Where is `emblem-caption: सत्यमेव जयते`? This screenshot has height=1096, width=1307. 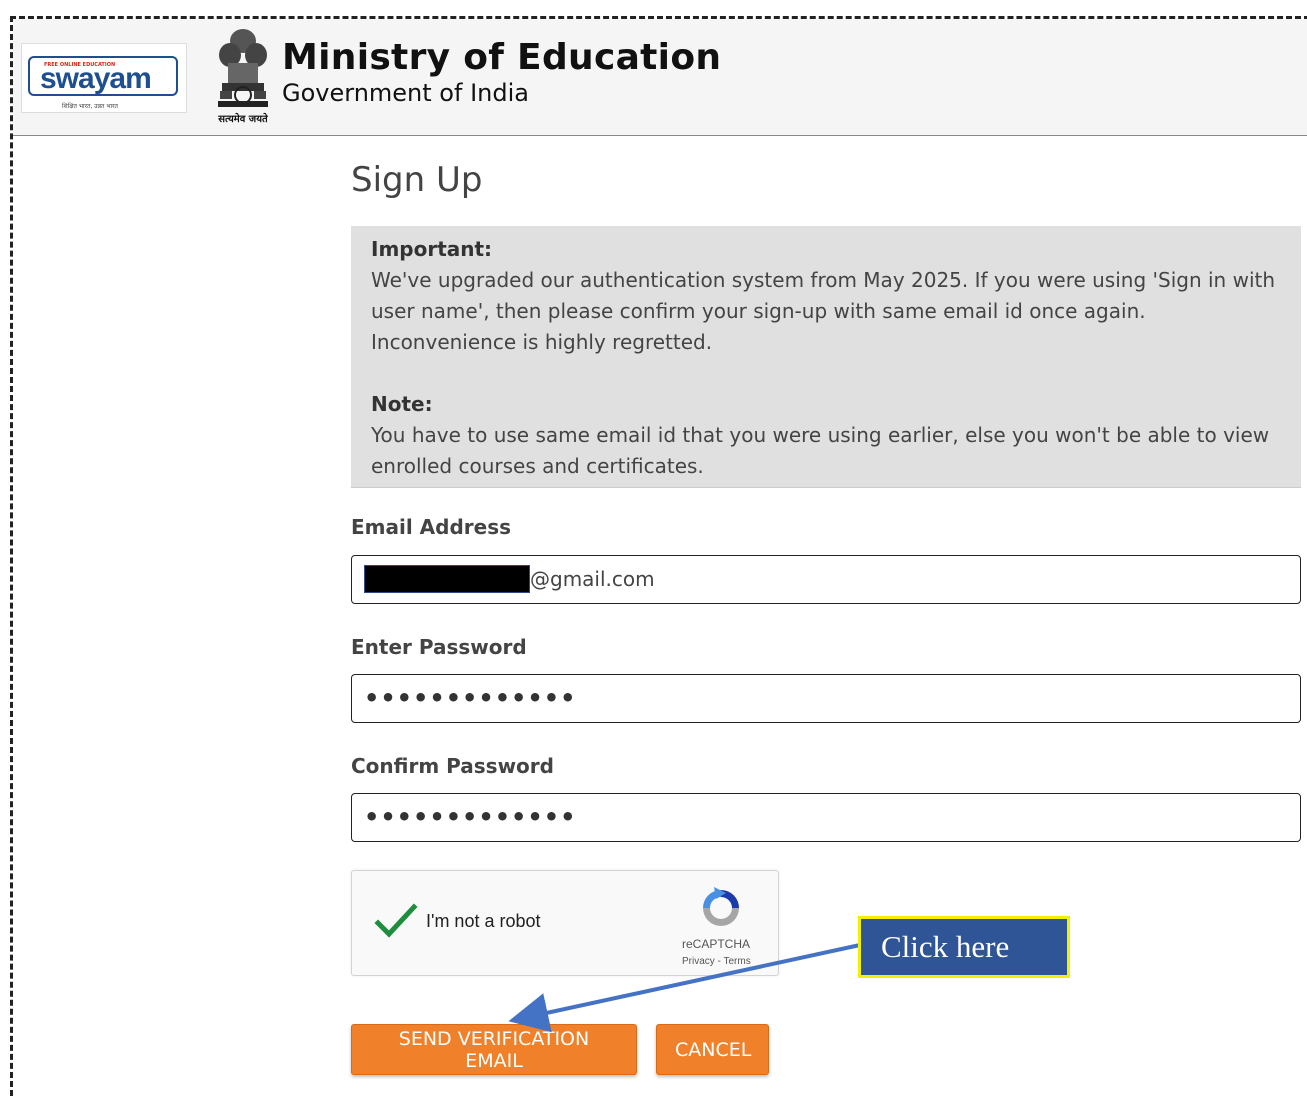 emblem-caption: सत्यमेव जयते is located at coordinates (243, 119).